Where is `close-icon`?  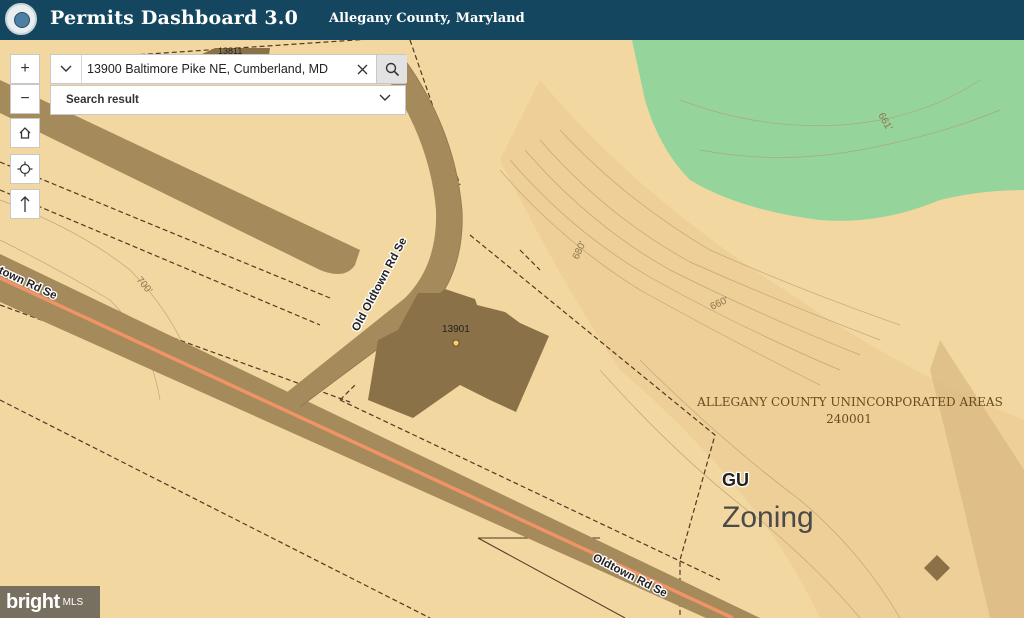
close-icon is located at coordinates (362, 69).